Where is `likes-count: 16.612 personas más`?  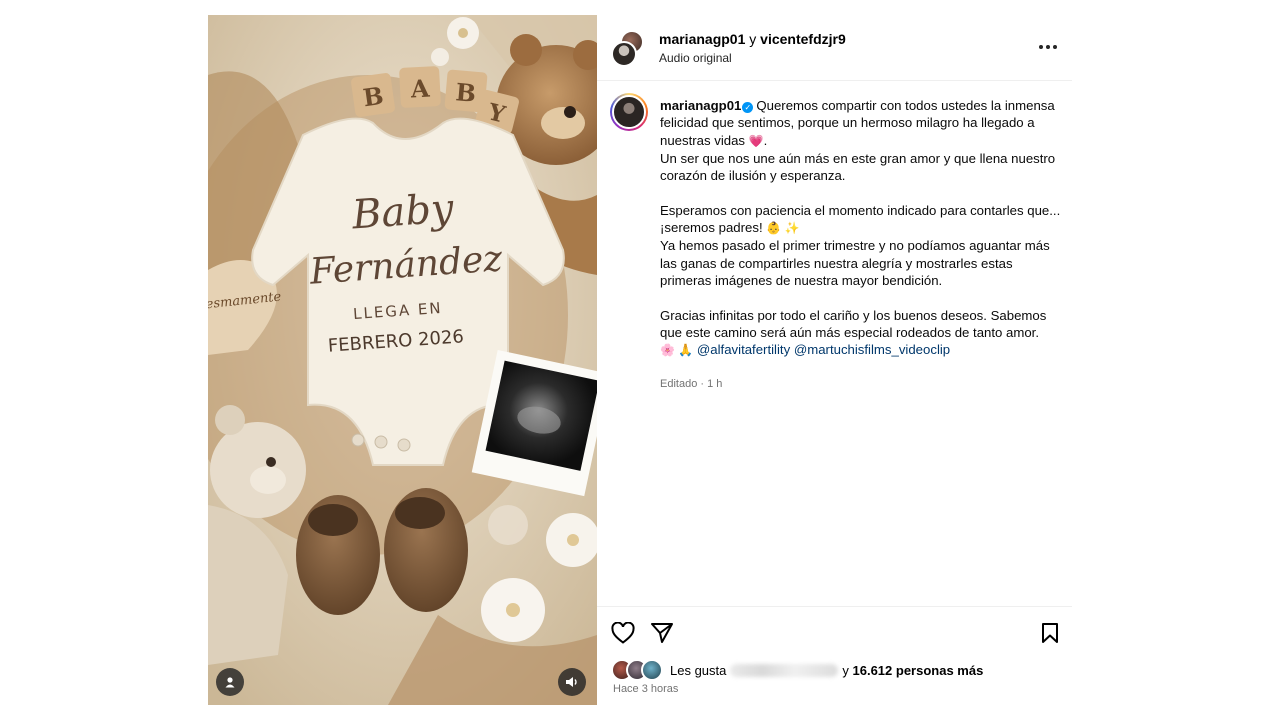
likes-count: 16.612 personas más is located at coordinates (918, 670).